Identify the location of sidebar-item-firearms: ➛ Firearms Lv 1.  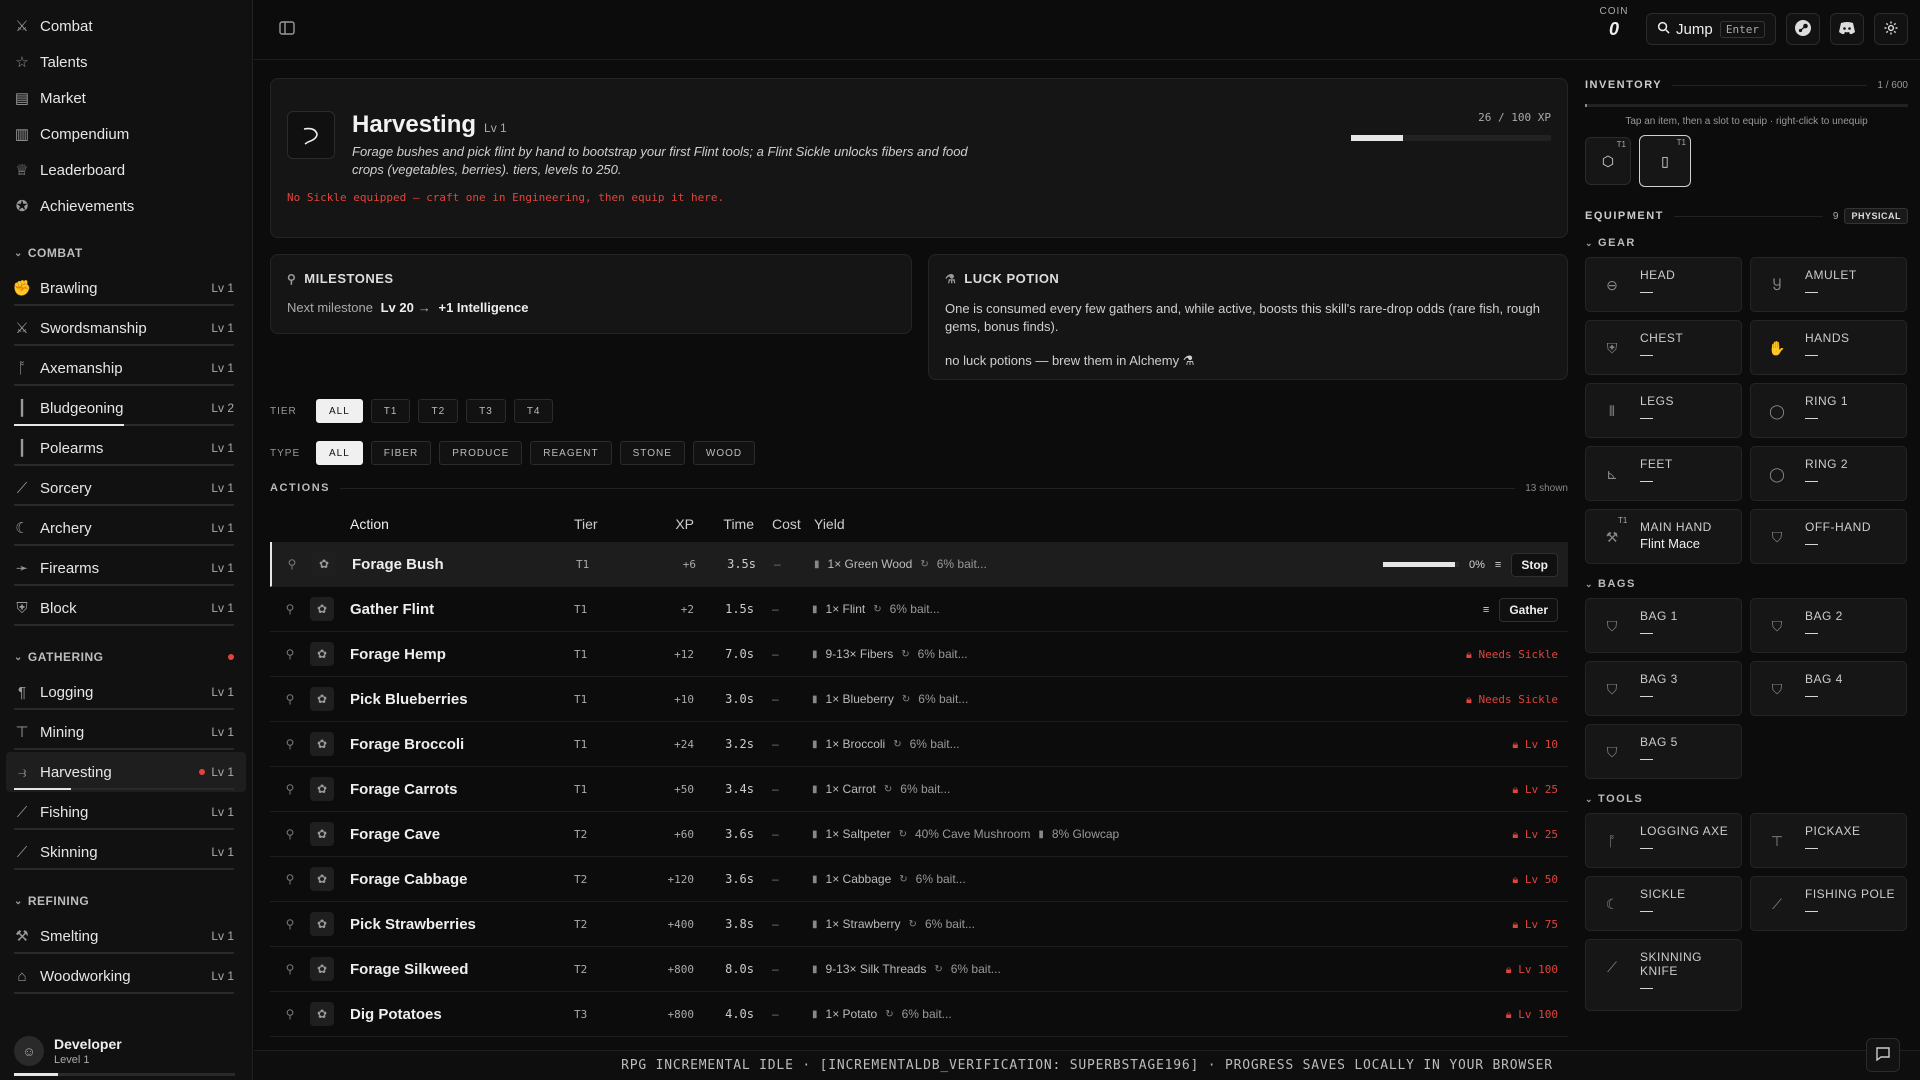
(126, 568).